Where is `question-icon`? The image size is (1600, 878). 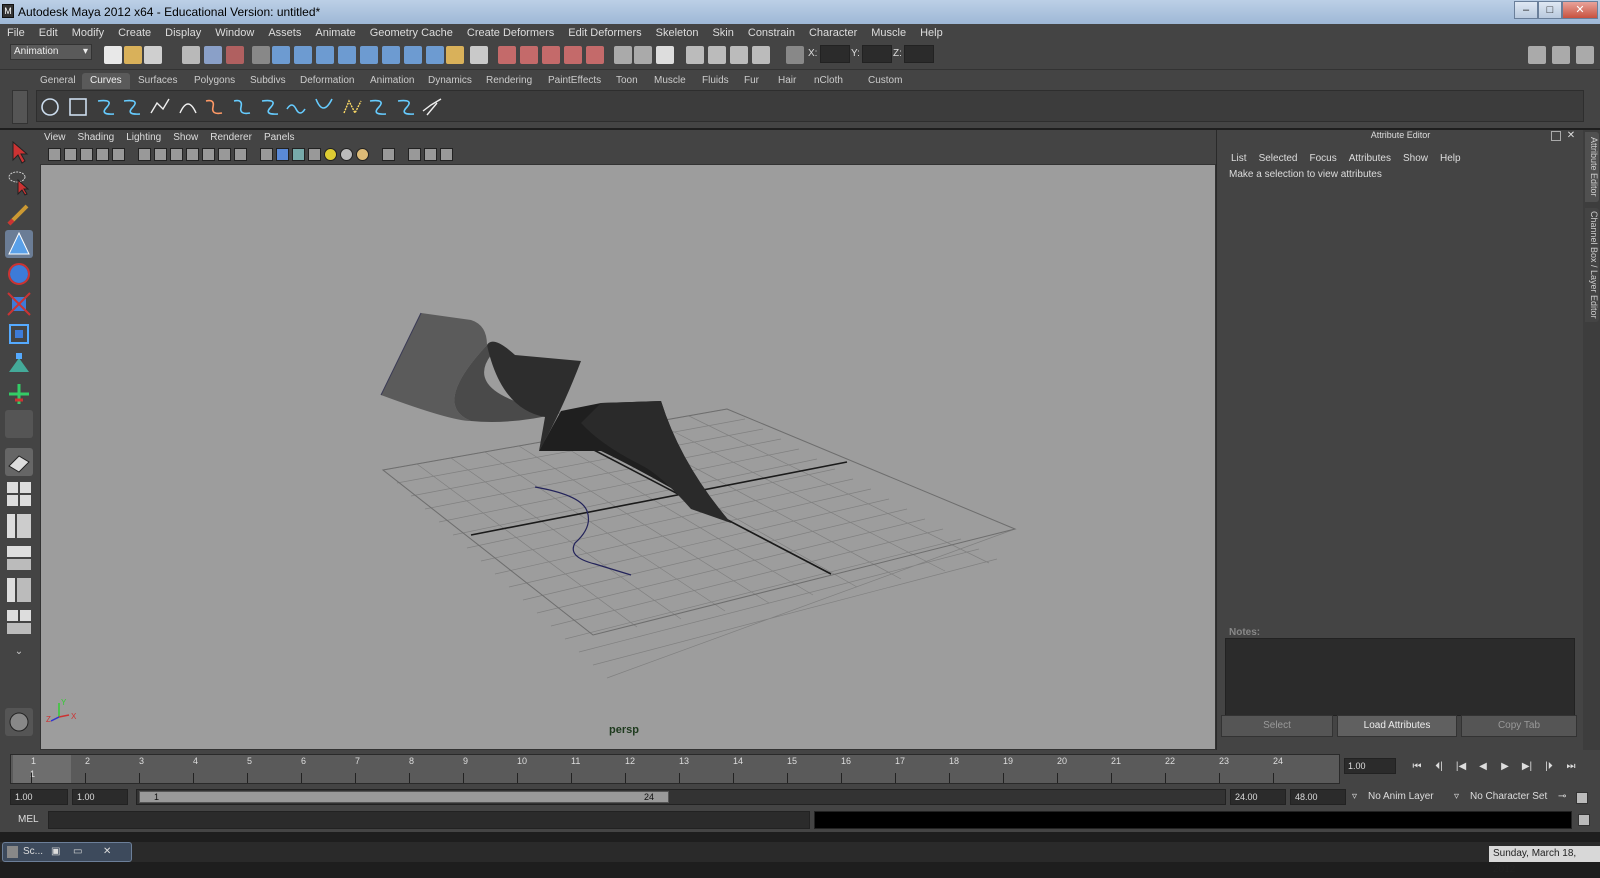 question-icon is located at coordinates (435, 55).